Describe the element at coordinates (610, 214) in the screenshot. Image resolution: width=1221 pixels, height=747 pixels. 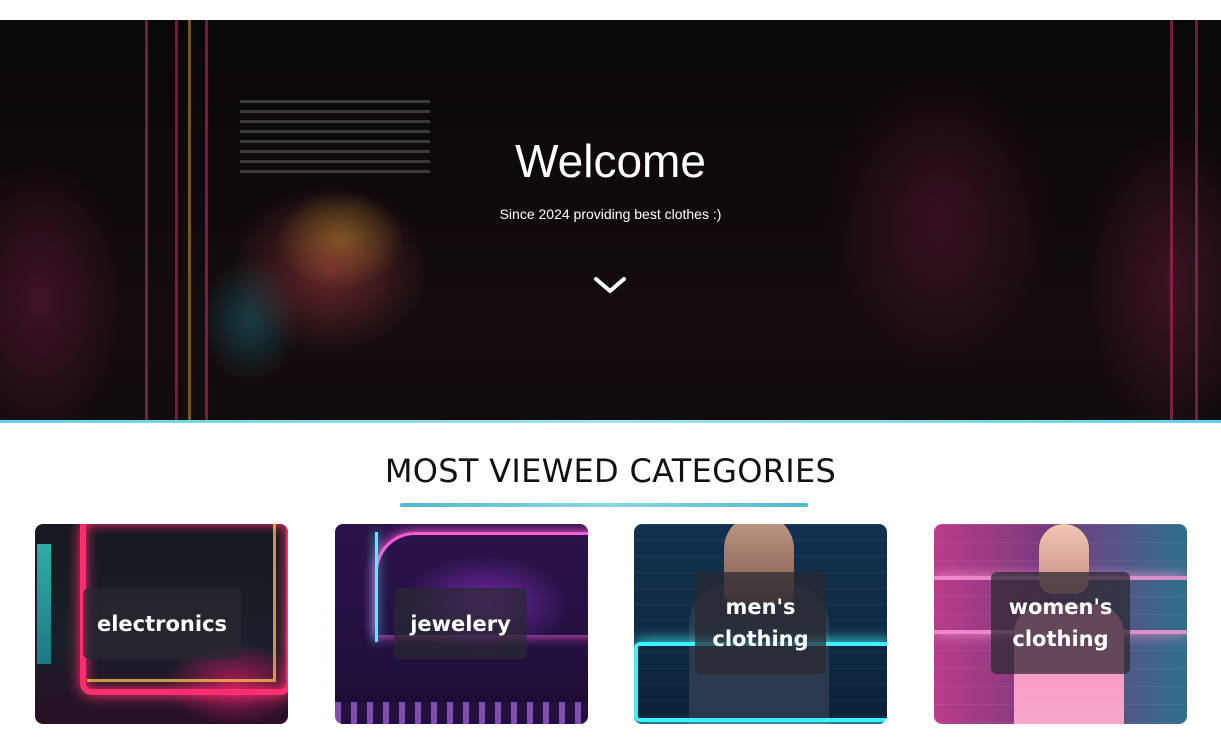
I see `hero-subtitle: Since 2024 providing best clothes :)` at that location.